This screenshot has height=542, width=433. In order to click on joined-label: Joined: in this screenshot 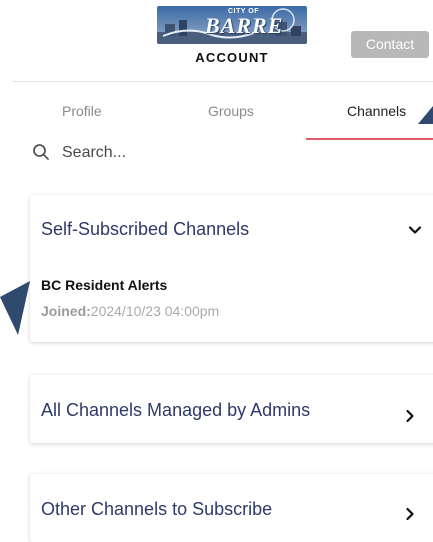, I will do `click(66, 311)`.